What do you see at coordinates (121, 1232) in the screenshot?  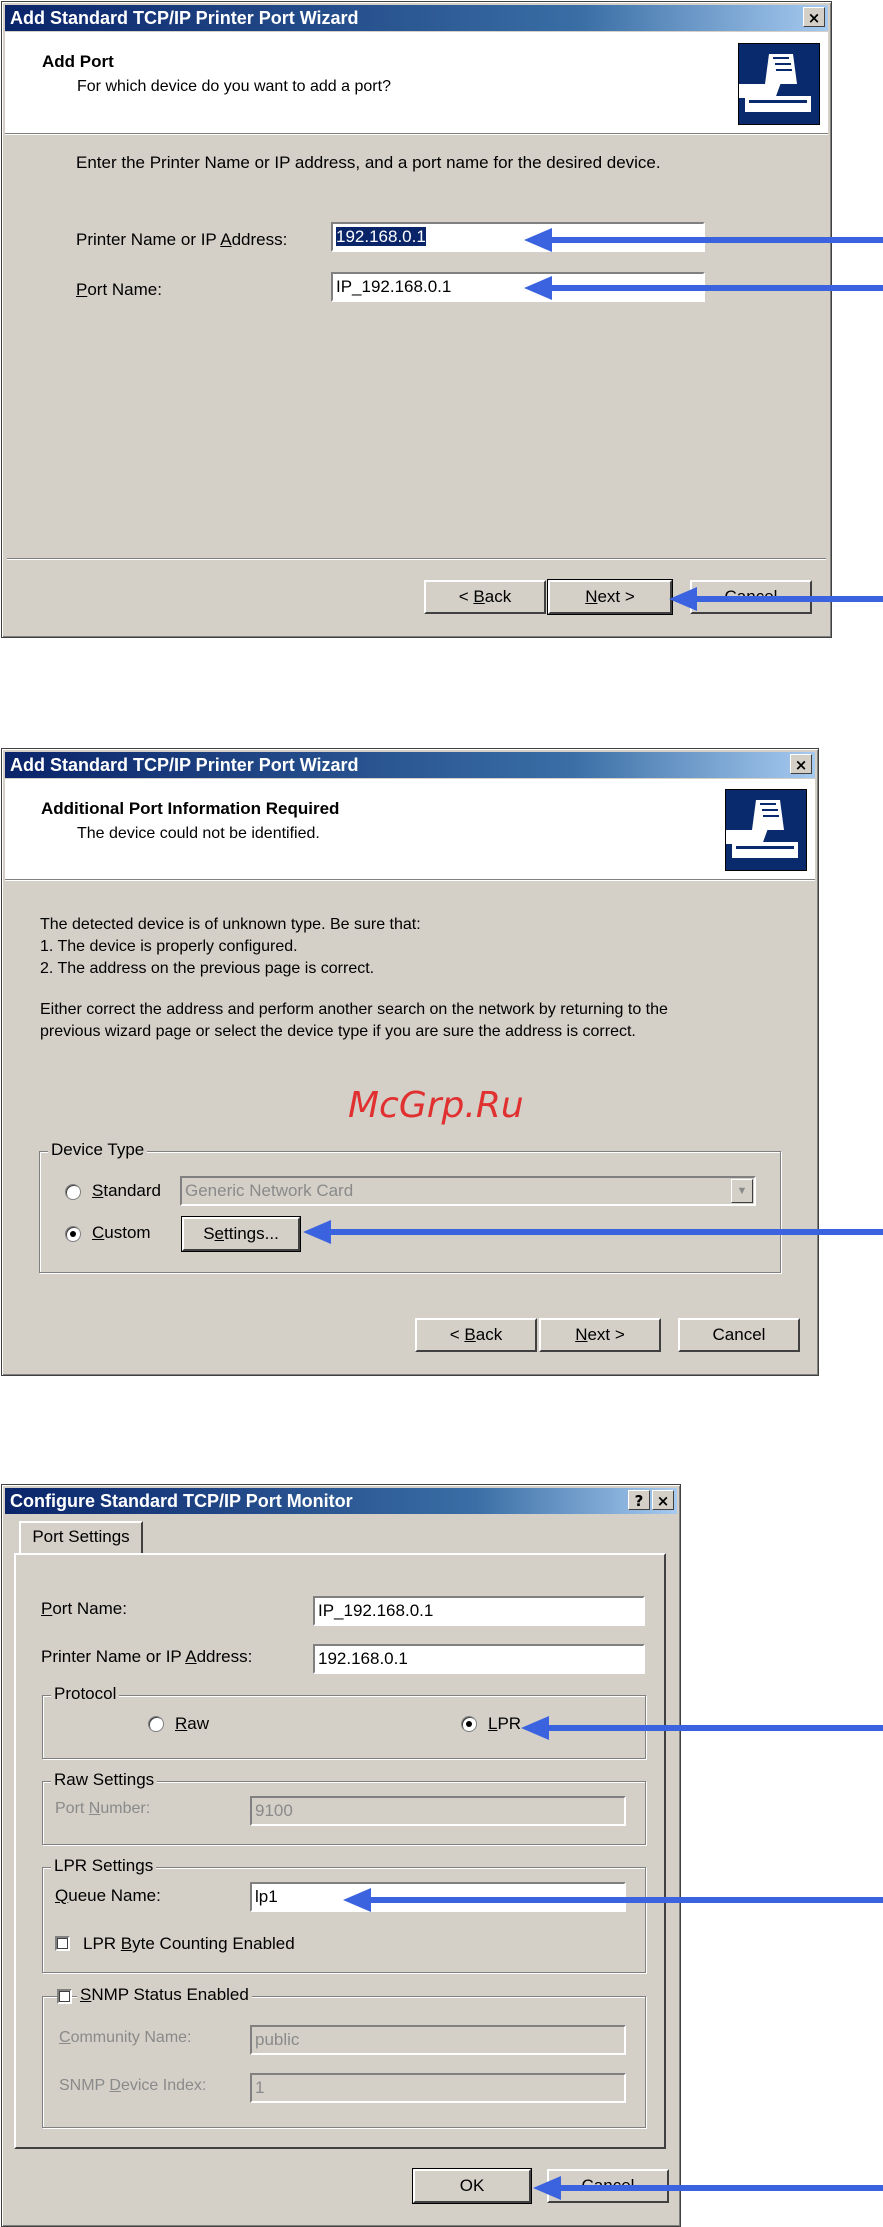 I see `custom-label: Custom` at bounding box center [121, 1232].